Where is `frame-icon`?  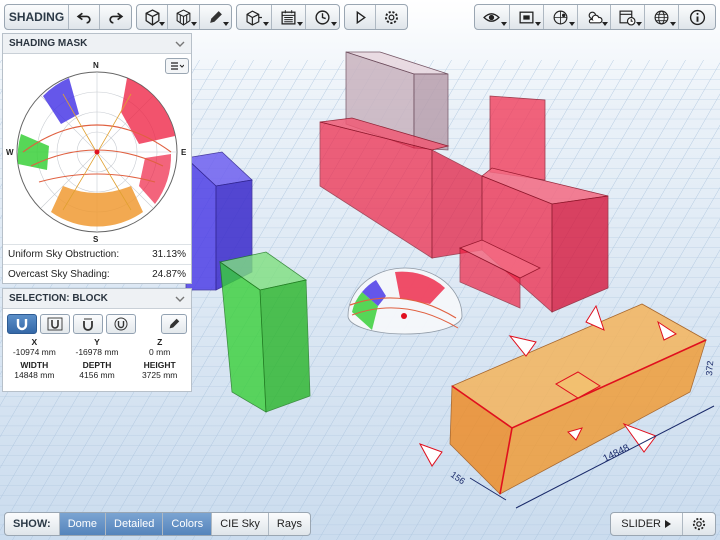 frame-icon is located at coordinates (526, 17).